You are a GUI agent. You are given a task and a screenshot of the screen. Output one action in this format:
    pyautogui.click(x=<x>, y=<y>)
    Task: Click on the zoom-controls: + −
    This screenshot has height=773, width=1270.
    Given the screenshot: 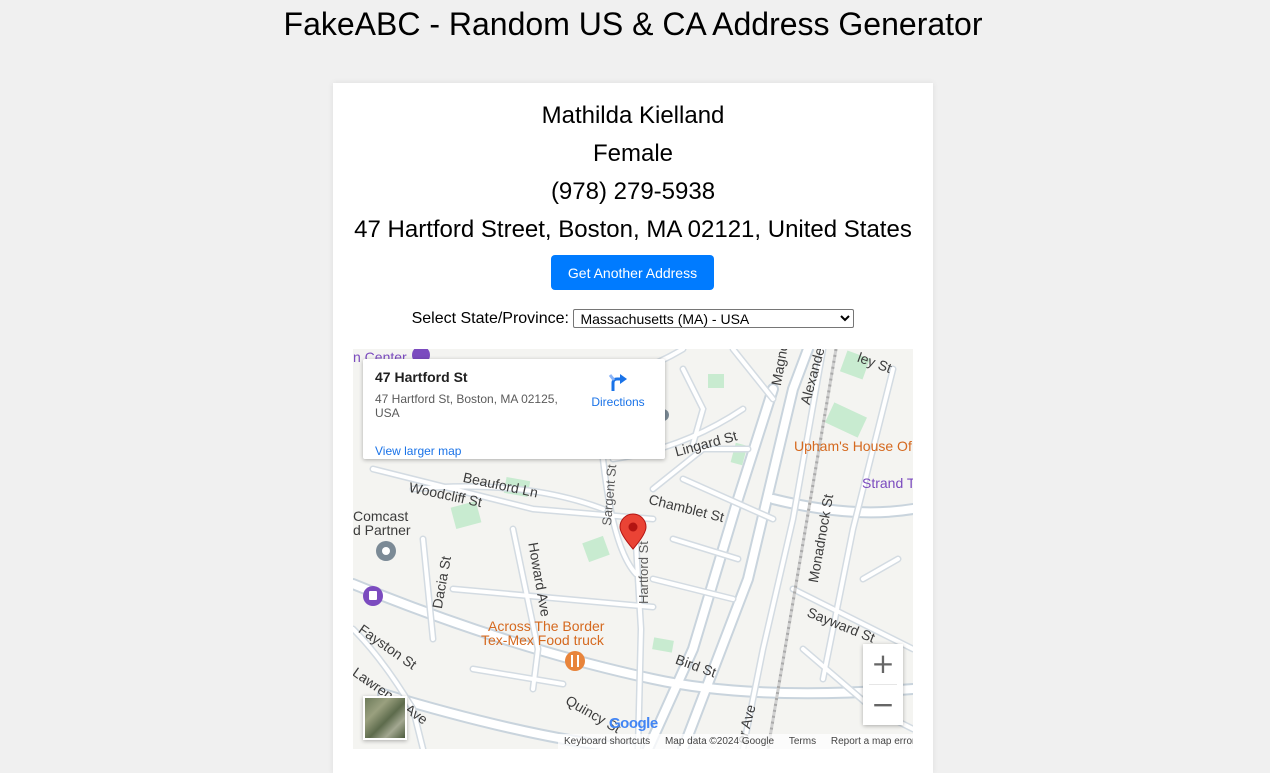 What is the action you would take?
    pyautogui.click(x=883, y=684)
    